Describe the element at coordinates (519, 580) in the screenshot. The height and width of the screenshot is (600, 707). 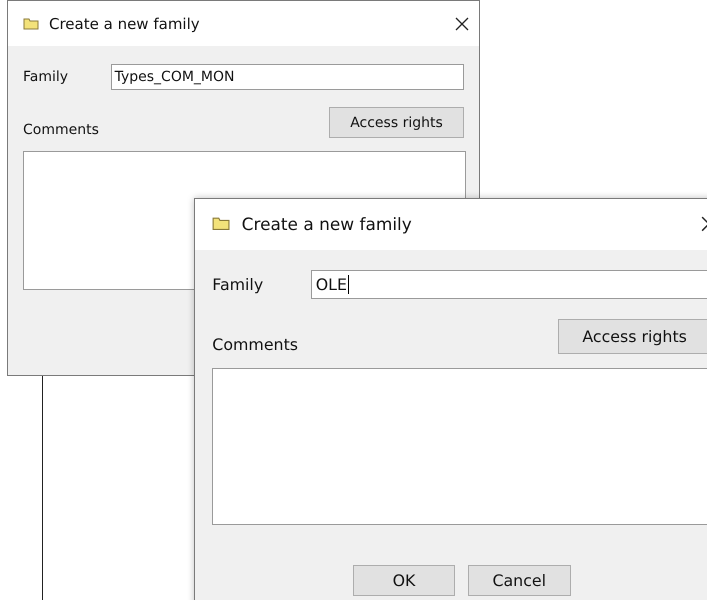
I see `dialog-button: Cancel` at that location.